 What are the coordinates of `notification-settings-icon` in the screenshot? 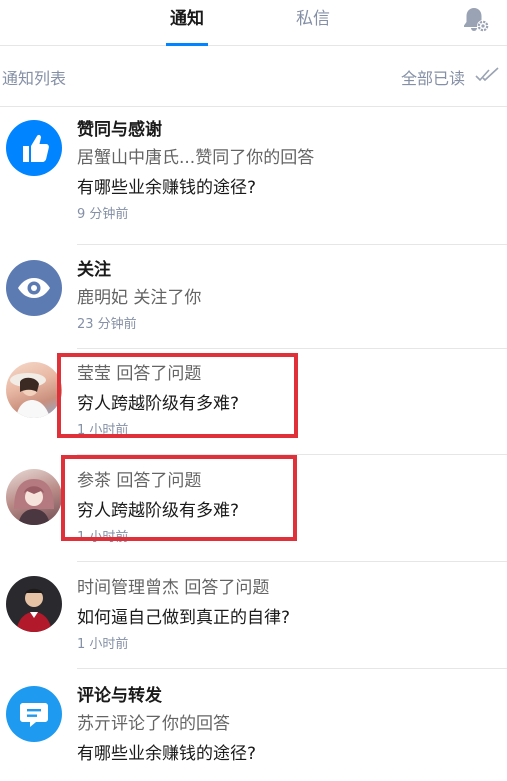 It's located at (476, 20).